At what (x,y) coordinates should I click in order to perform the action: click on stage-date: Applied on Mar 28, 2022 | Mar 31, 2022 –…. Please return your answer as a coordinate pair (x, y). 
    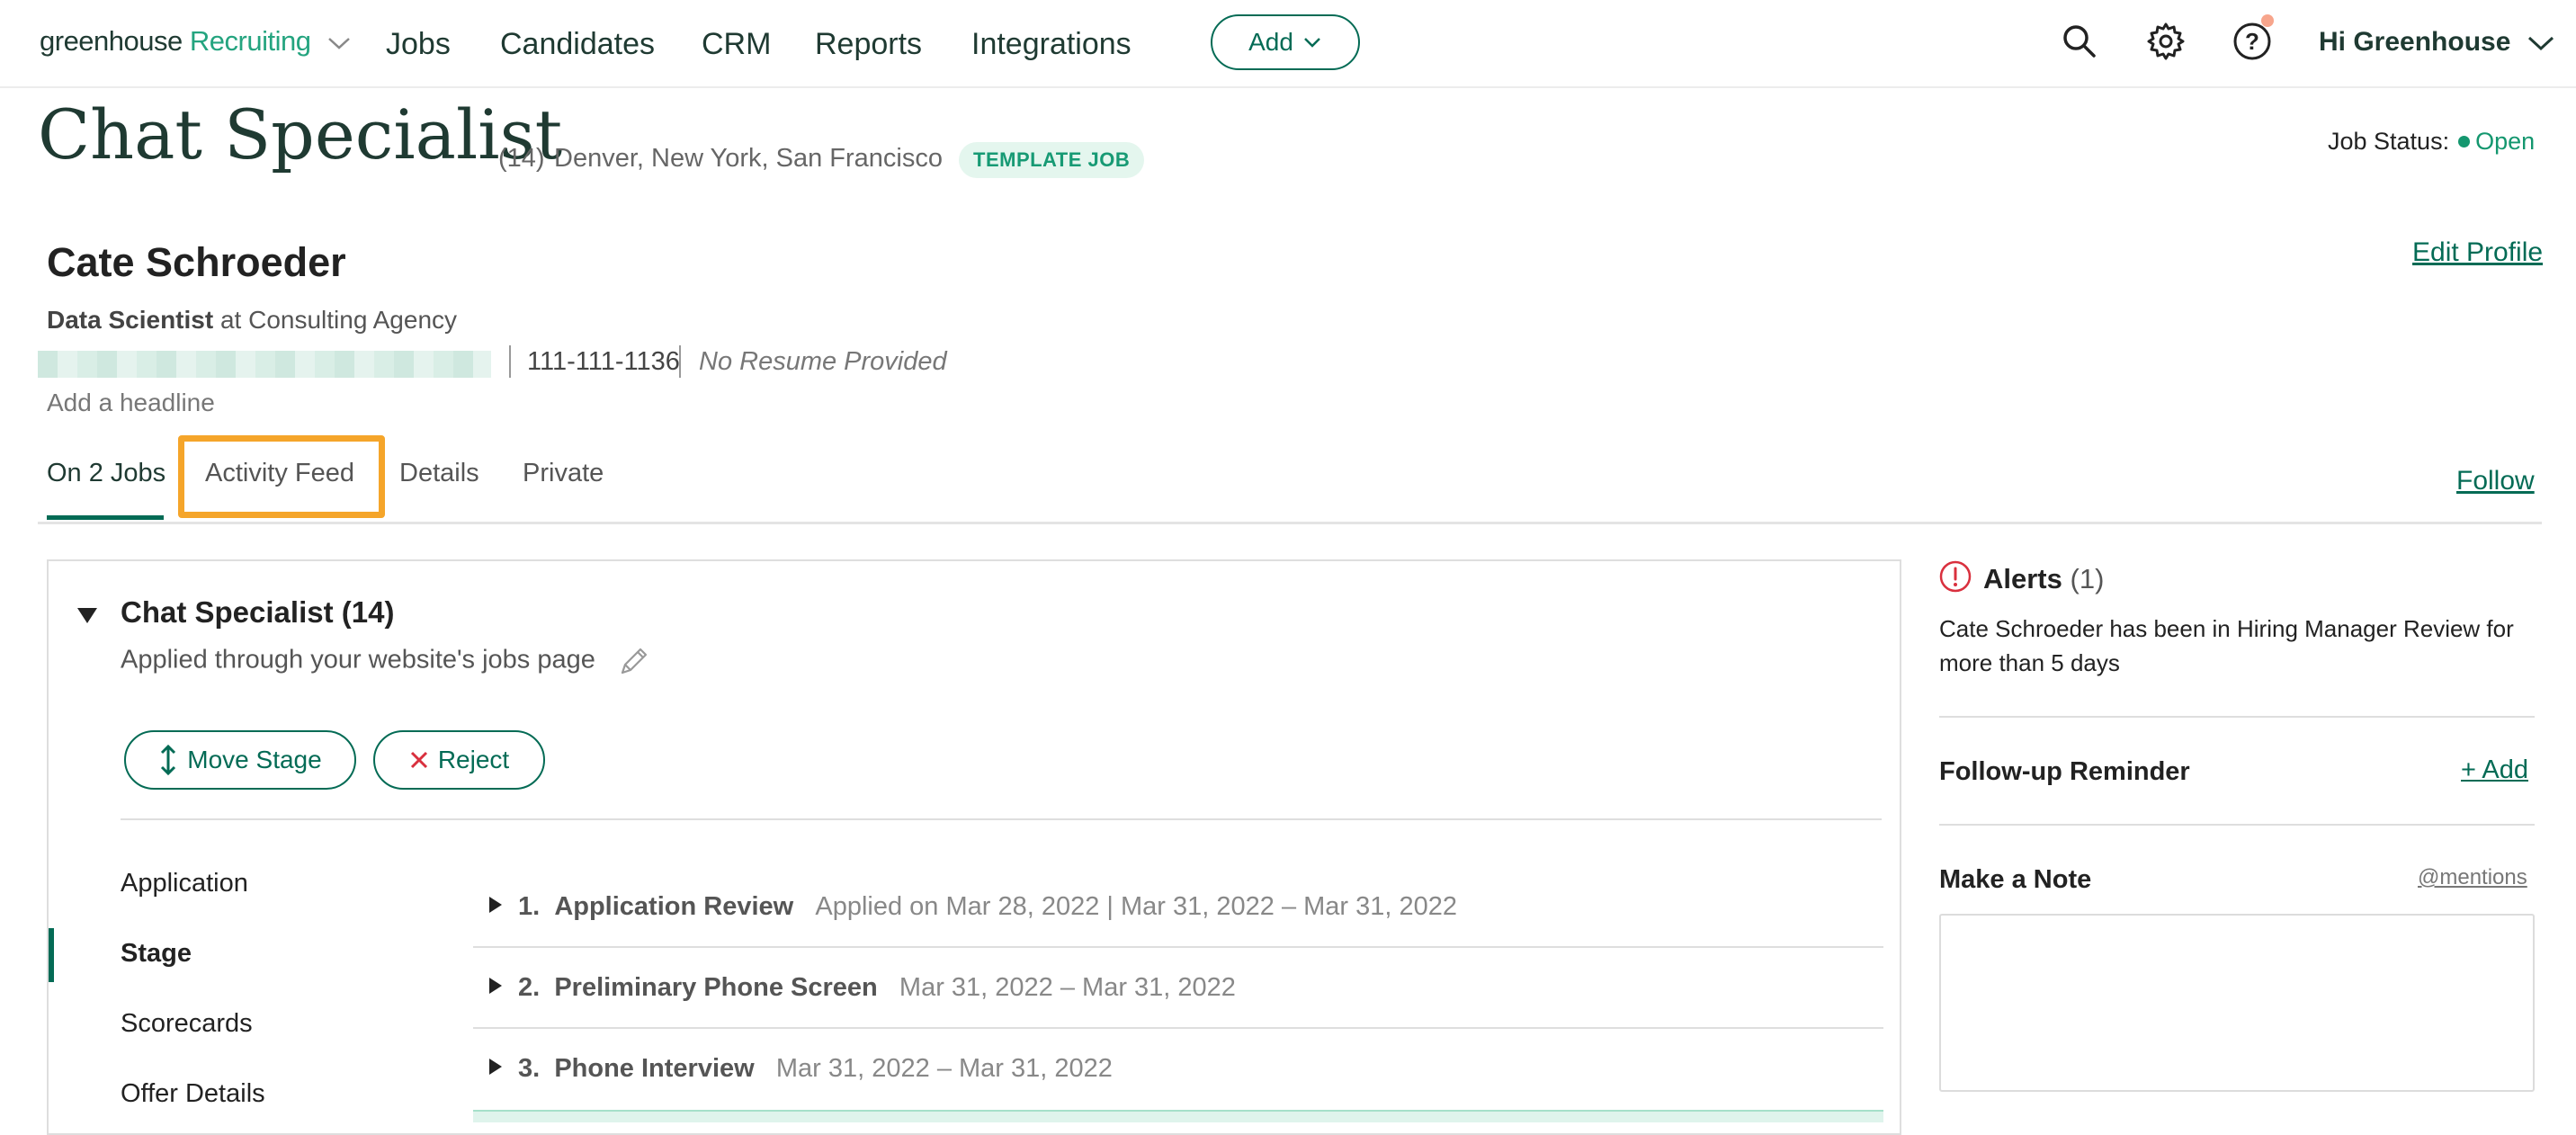
    Looking at the image, I should click on (1136, 906).